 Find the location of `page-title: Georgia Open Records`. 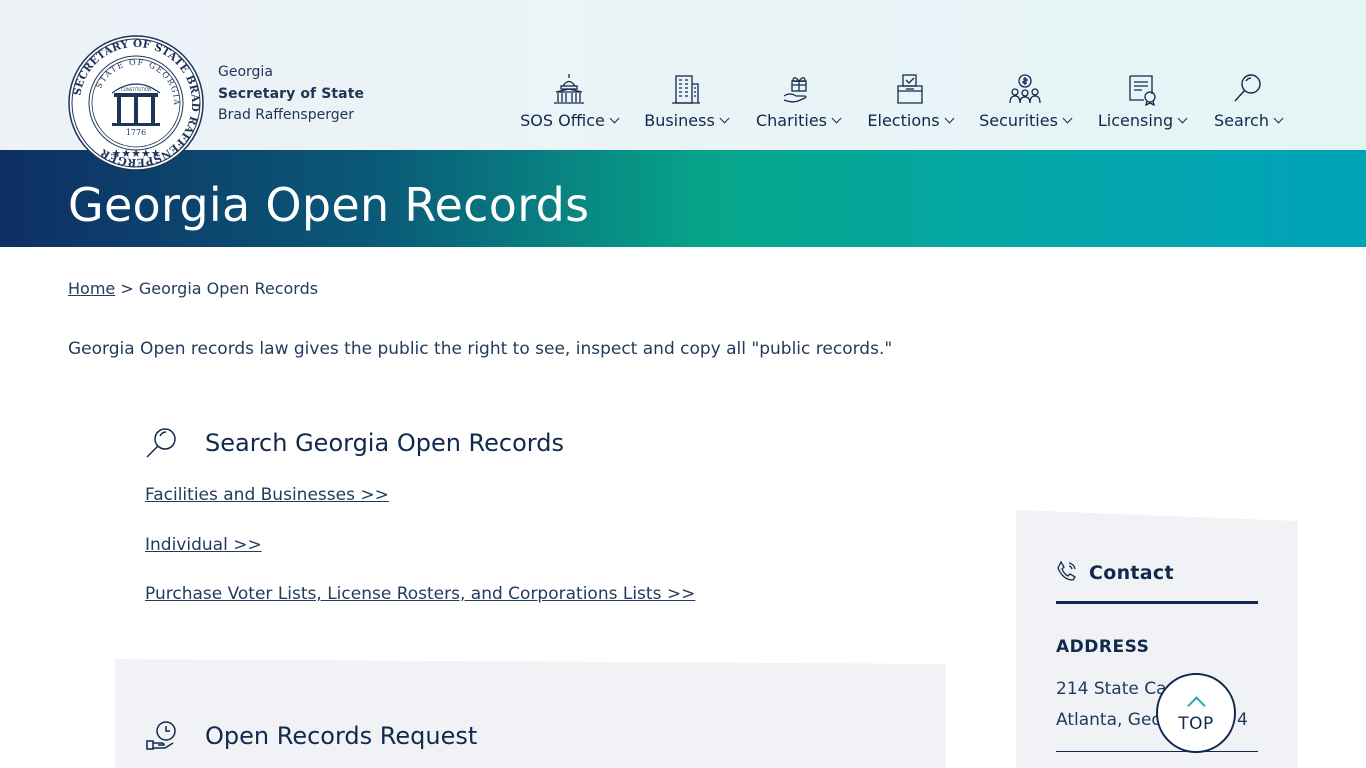

page-title: Georgia Open Records is located at coordinates (329, 205).